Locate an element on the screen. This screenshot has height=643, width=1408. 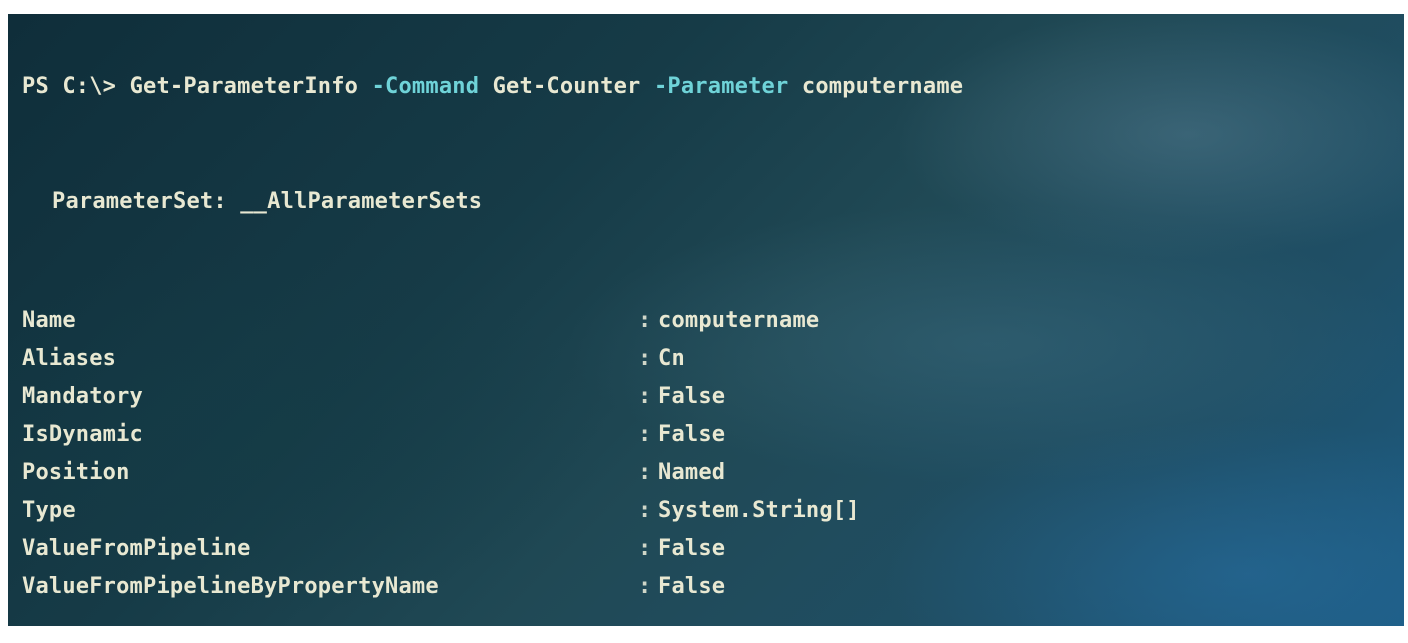
property-key: Name is located at coordinates (49, 320).